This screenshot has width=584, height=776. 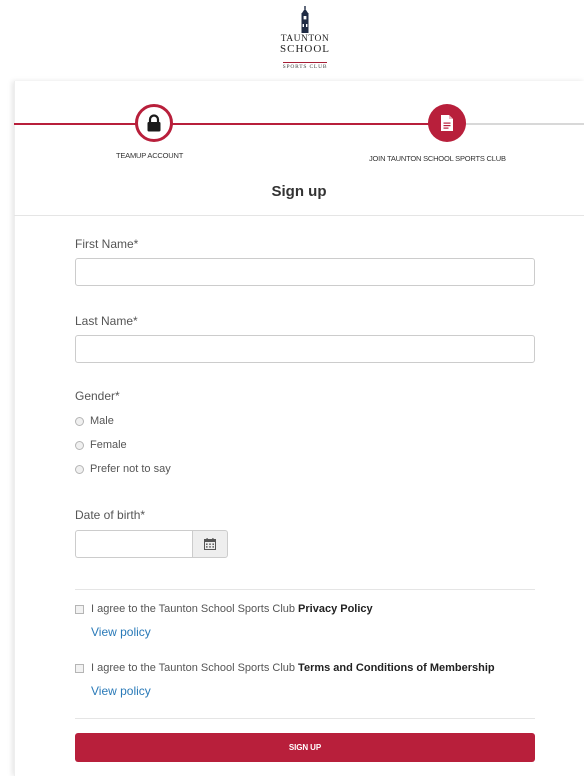 I want to click on calendar-button, so click(x=210, y=544).